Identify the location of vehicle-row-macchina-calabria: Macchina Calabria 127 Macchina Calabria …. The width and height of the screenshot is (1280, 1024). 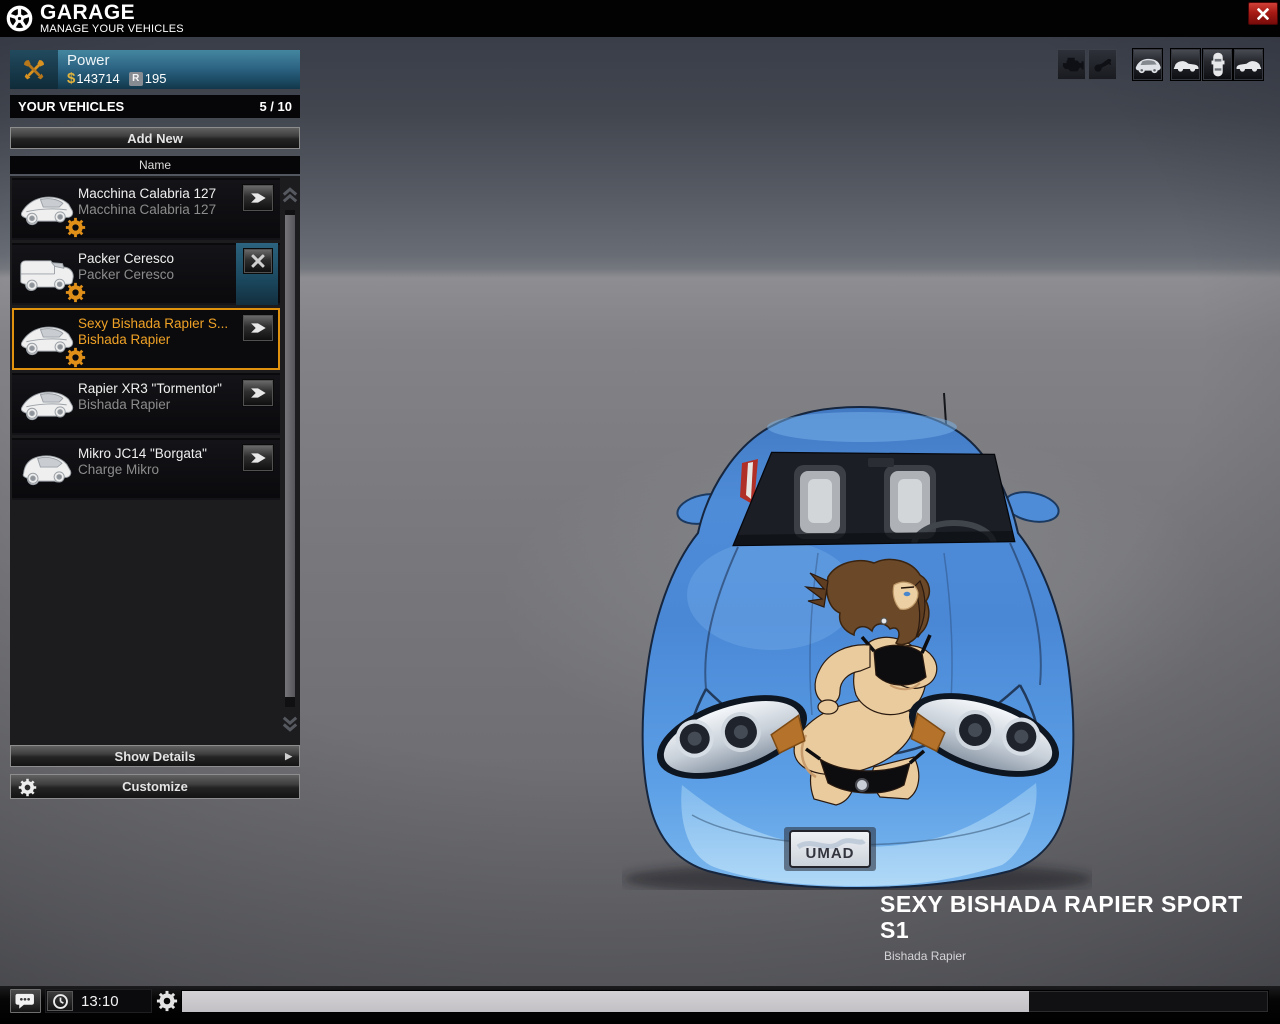
(146, 209).